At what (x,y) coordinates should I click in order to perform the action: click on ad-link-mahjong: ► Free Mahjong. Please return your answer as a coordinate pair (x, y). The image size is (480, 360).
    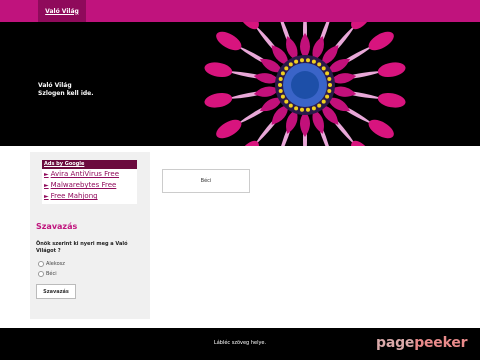
    Looking at the image, I should click on (89, 196).